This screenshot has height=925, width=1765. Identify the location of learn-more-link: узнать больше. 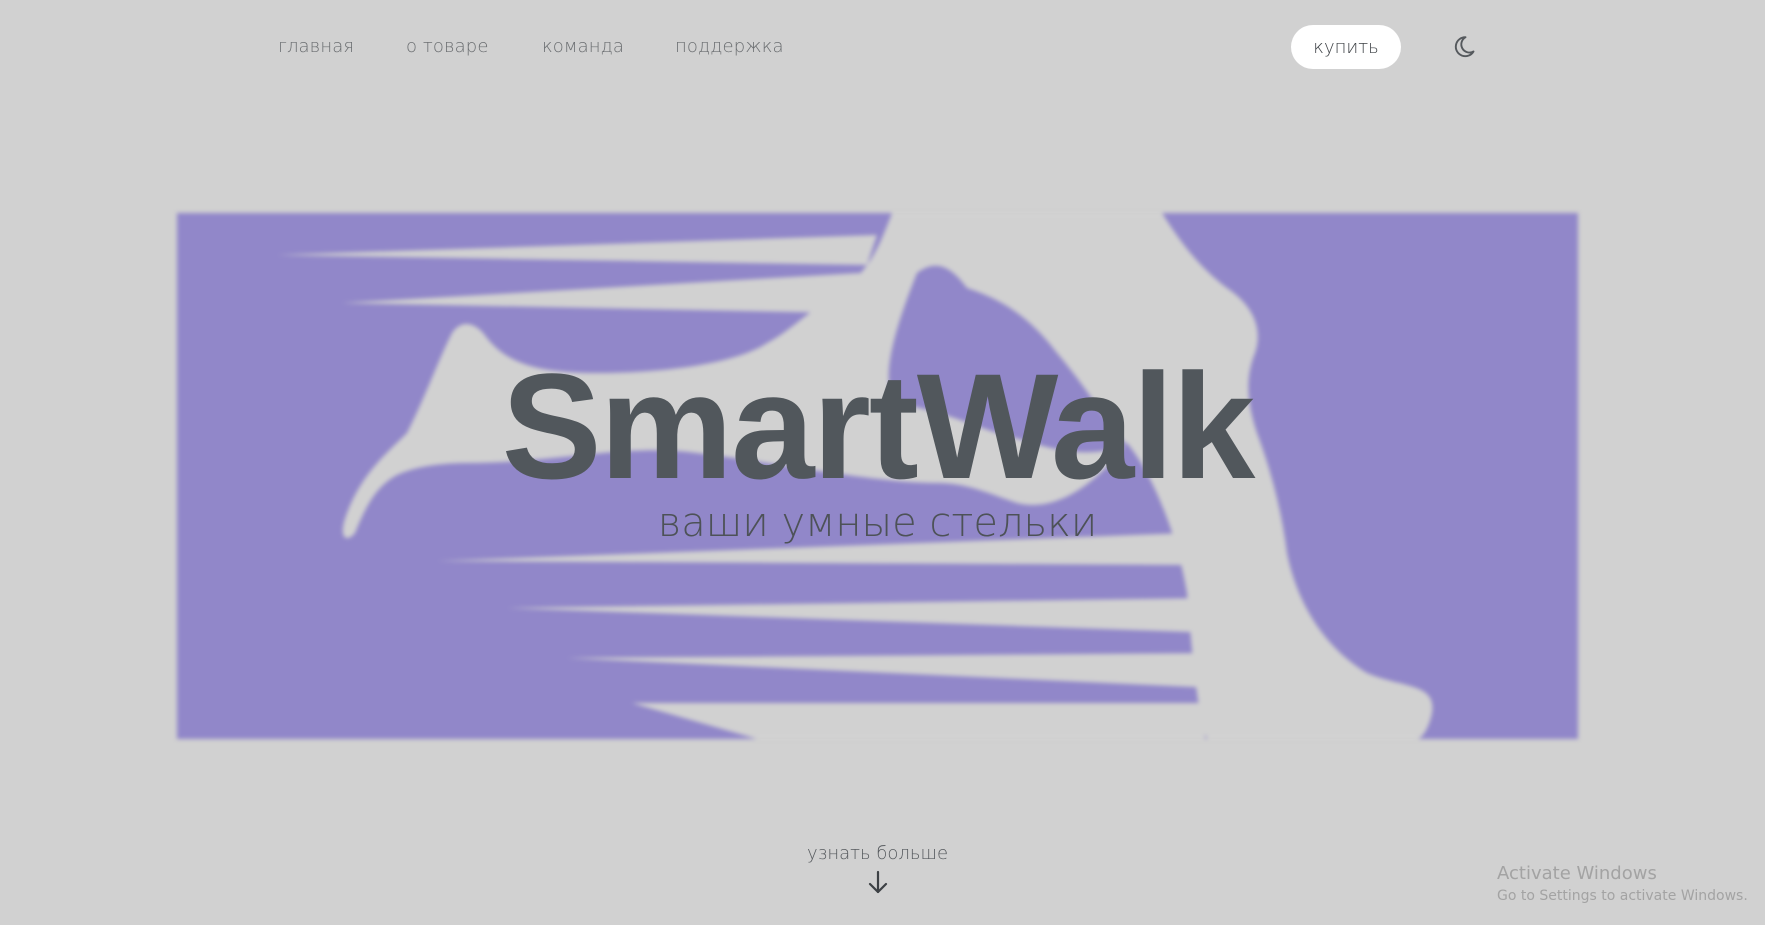
(877, 869).